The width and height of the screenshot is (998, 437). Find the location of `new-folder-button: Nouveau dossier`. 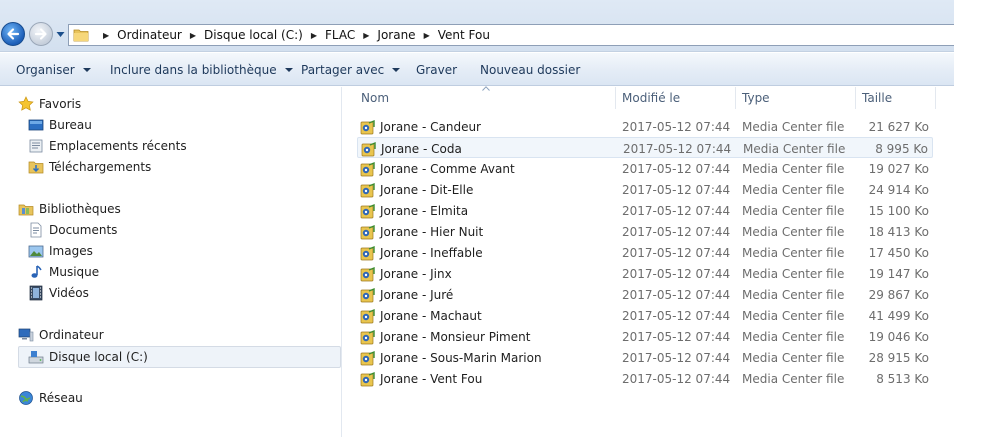

new-folder-button: Nouveau dossier is located at coordinates (530, 69).